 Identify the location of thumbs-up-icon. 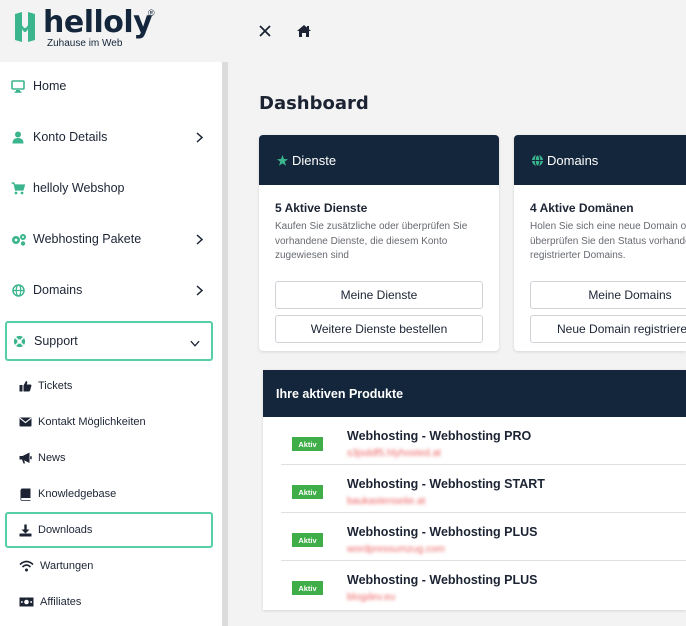
(25, 386).